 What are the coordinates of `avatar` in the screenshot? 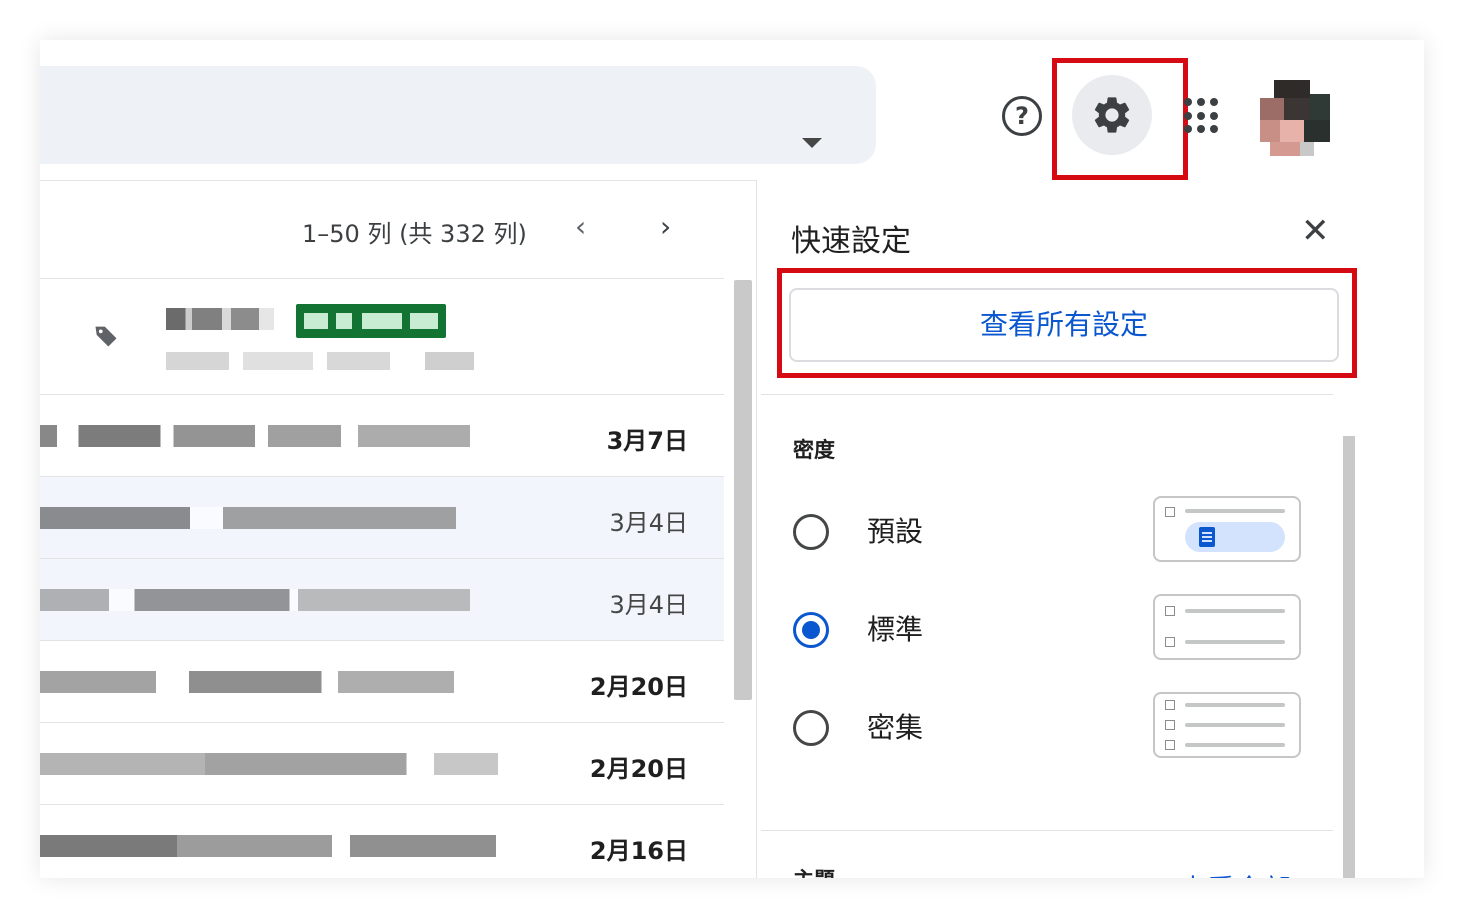 It's located at (1295, 118).